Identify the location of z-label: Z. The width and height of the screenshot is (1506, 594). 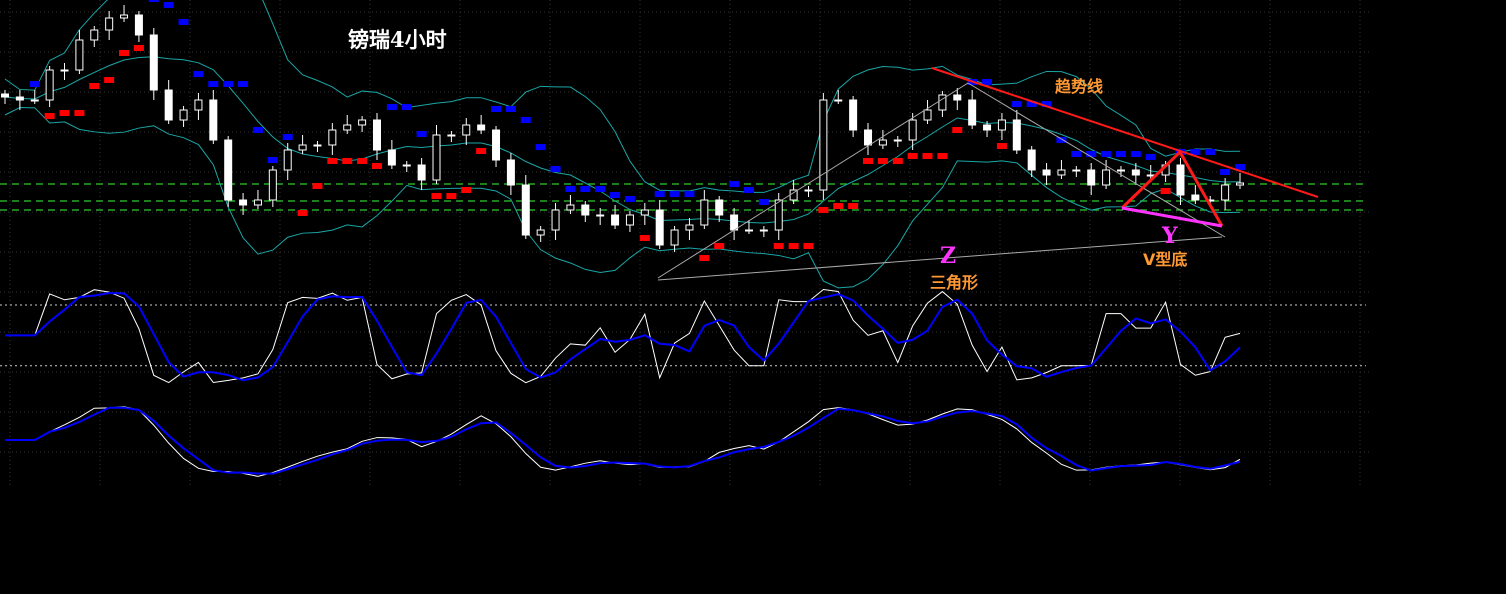
(948, 256).